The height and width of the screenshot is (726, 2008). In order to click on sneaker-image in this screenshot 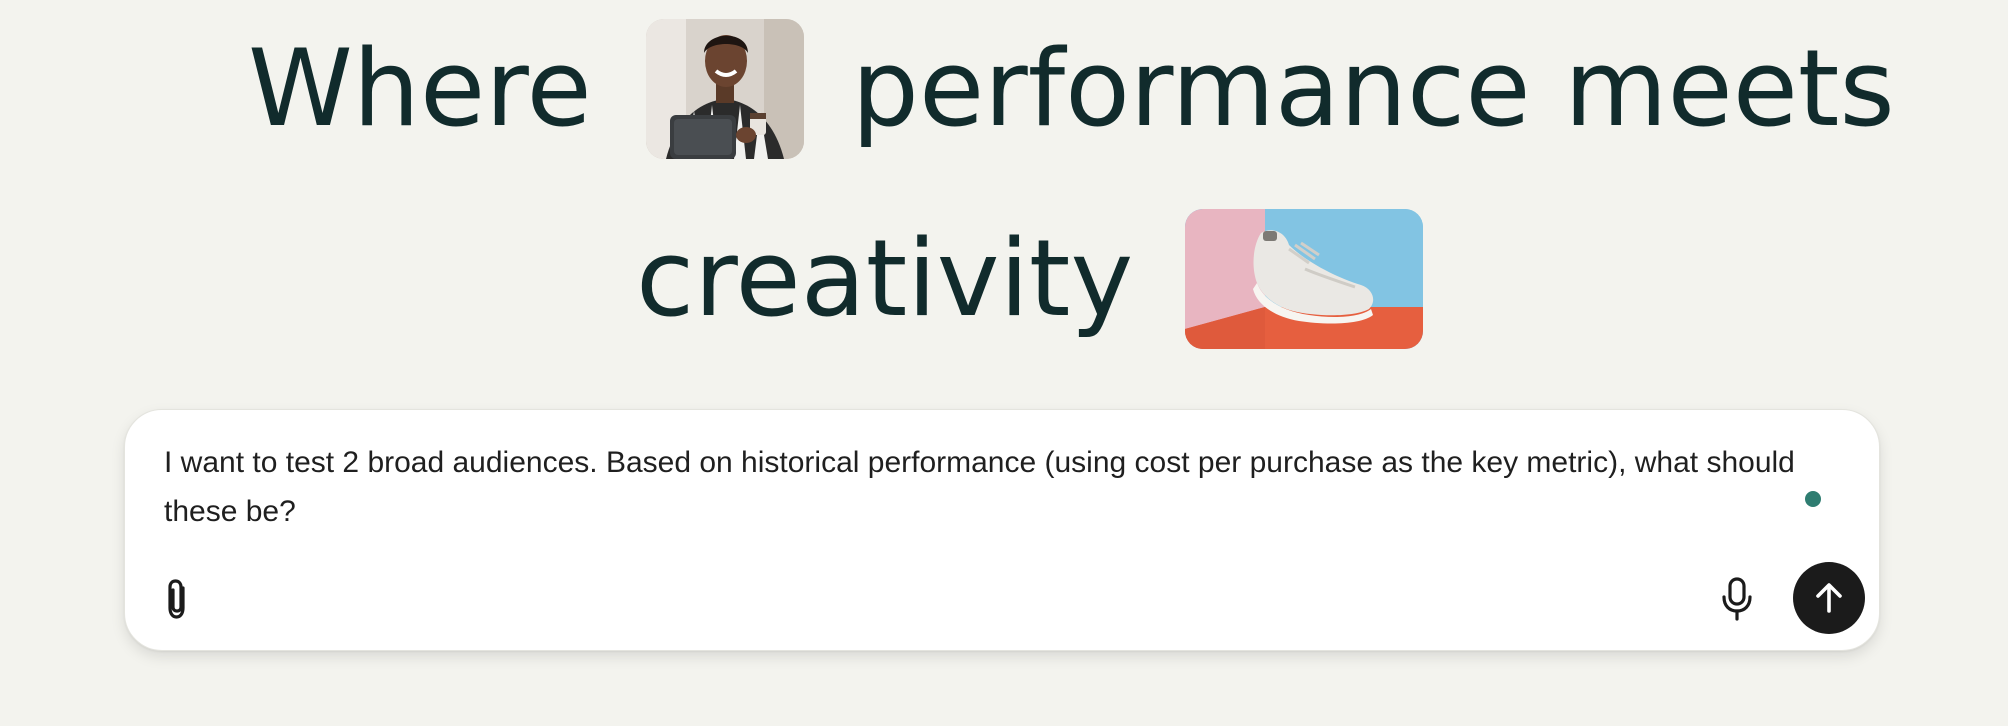, I will do `click(1304, 279)`.